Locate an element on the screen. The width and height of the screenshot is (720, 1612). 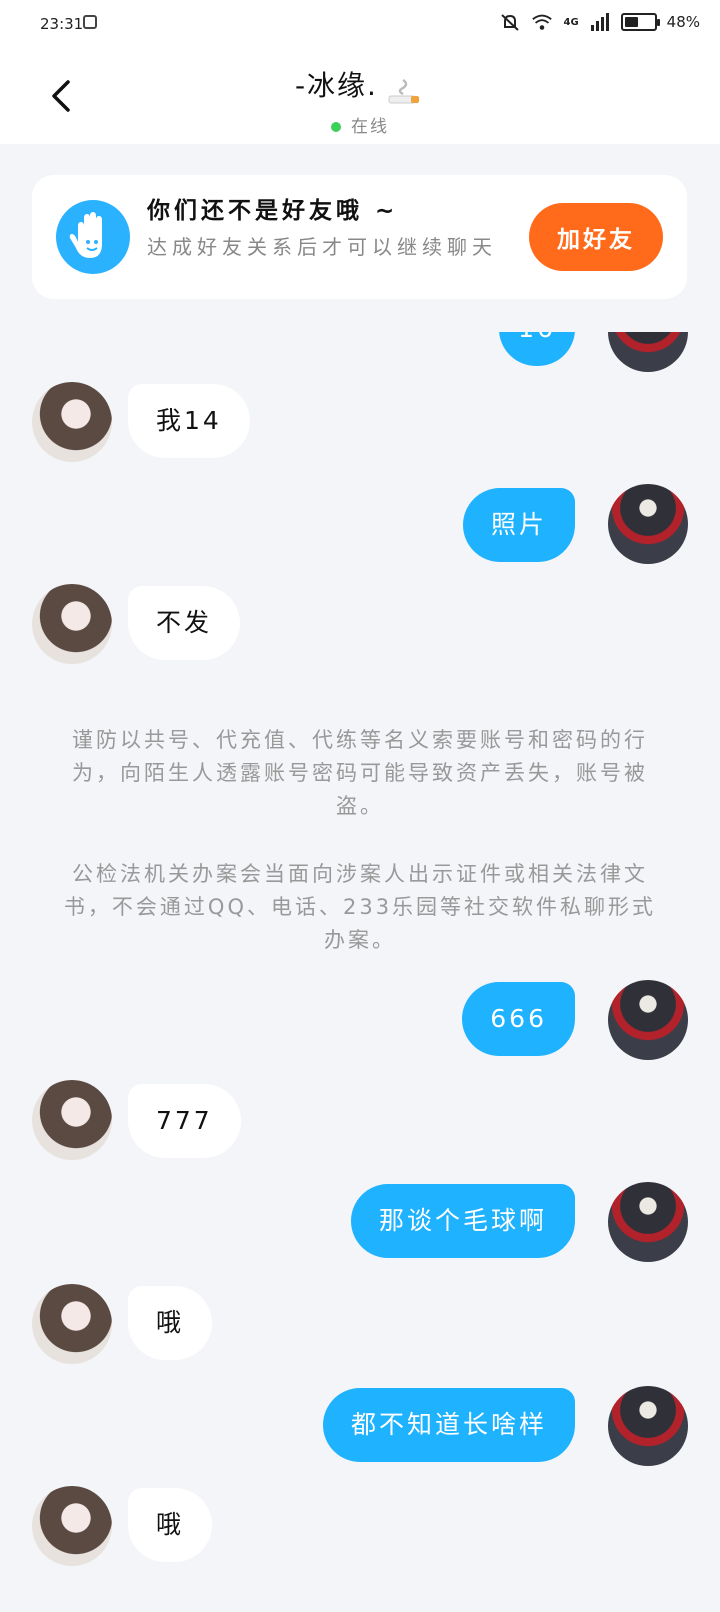
message-bubble: 666 is located at coordinates (518, 1019).